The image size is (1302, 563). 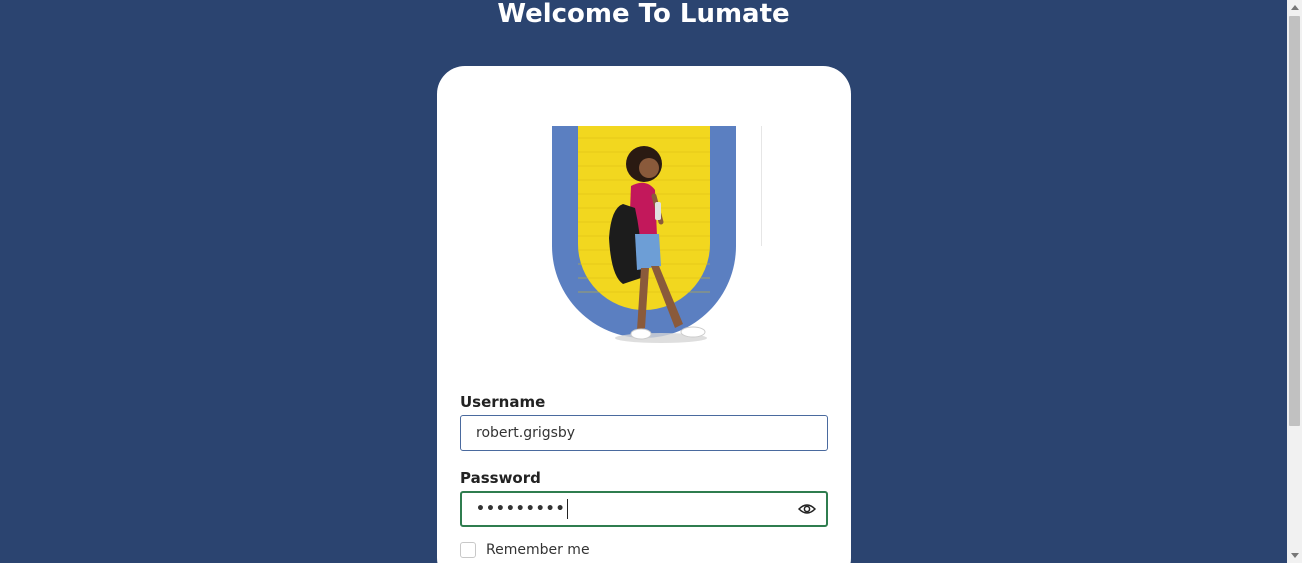 I want to click on username-label: Username, so click(x=503, y=402).